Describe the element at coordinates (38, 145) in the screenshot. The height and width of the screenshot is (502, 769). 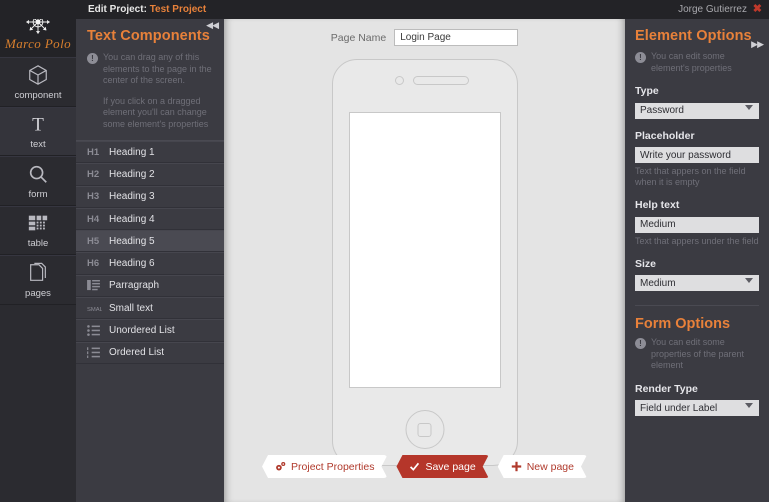
I see `sidebar-label: text` at that location.